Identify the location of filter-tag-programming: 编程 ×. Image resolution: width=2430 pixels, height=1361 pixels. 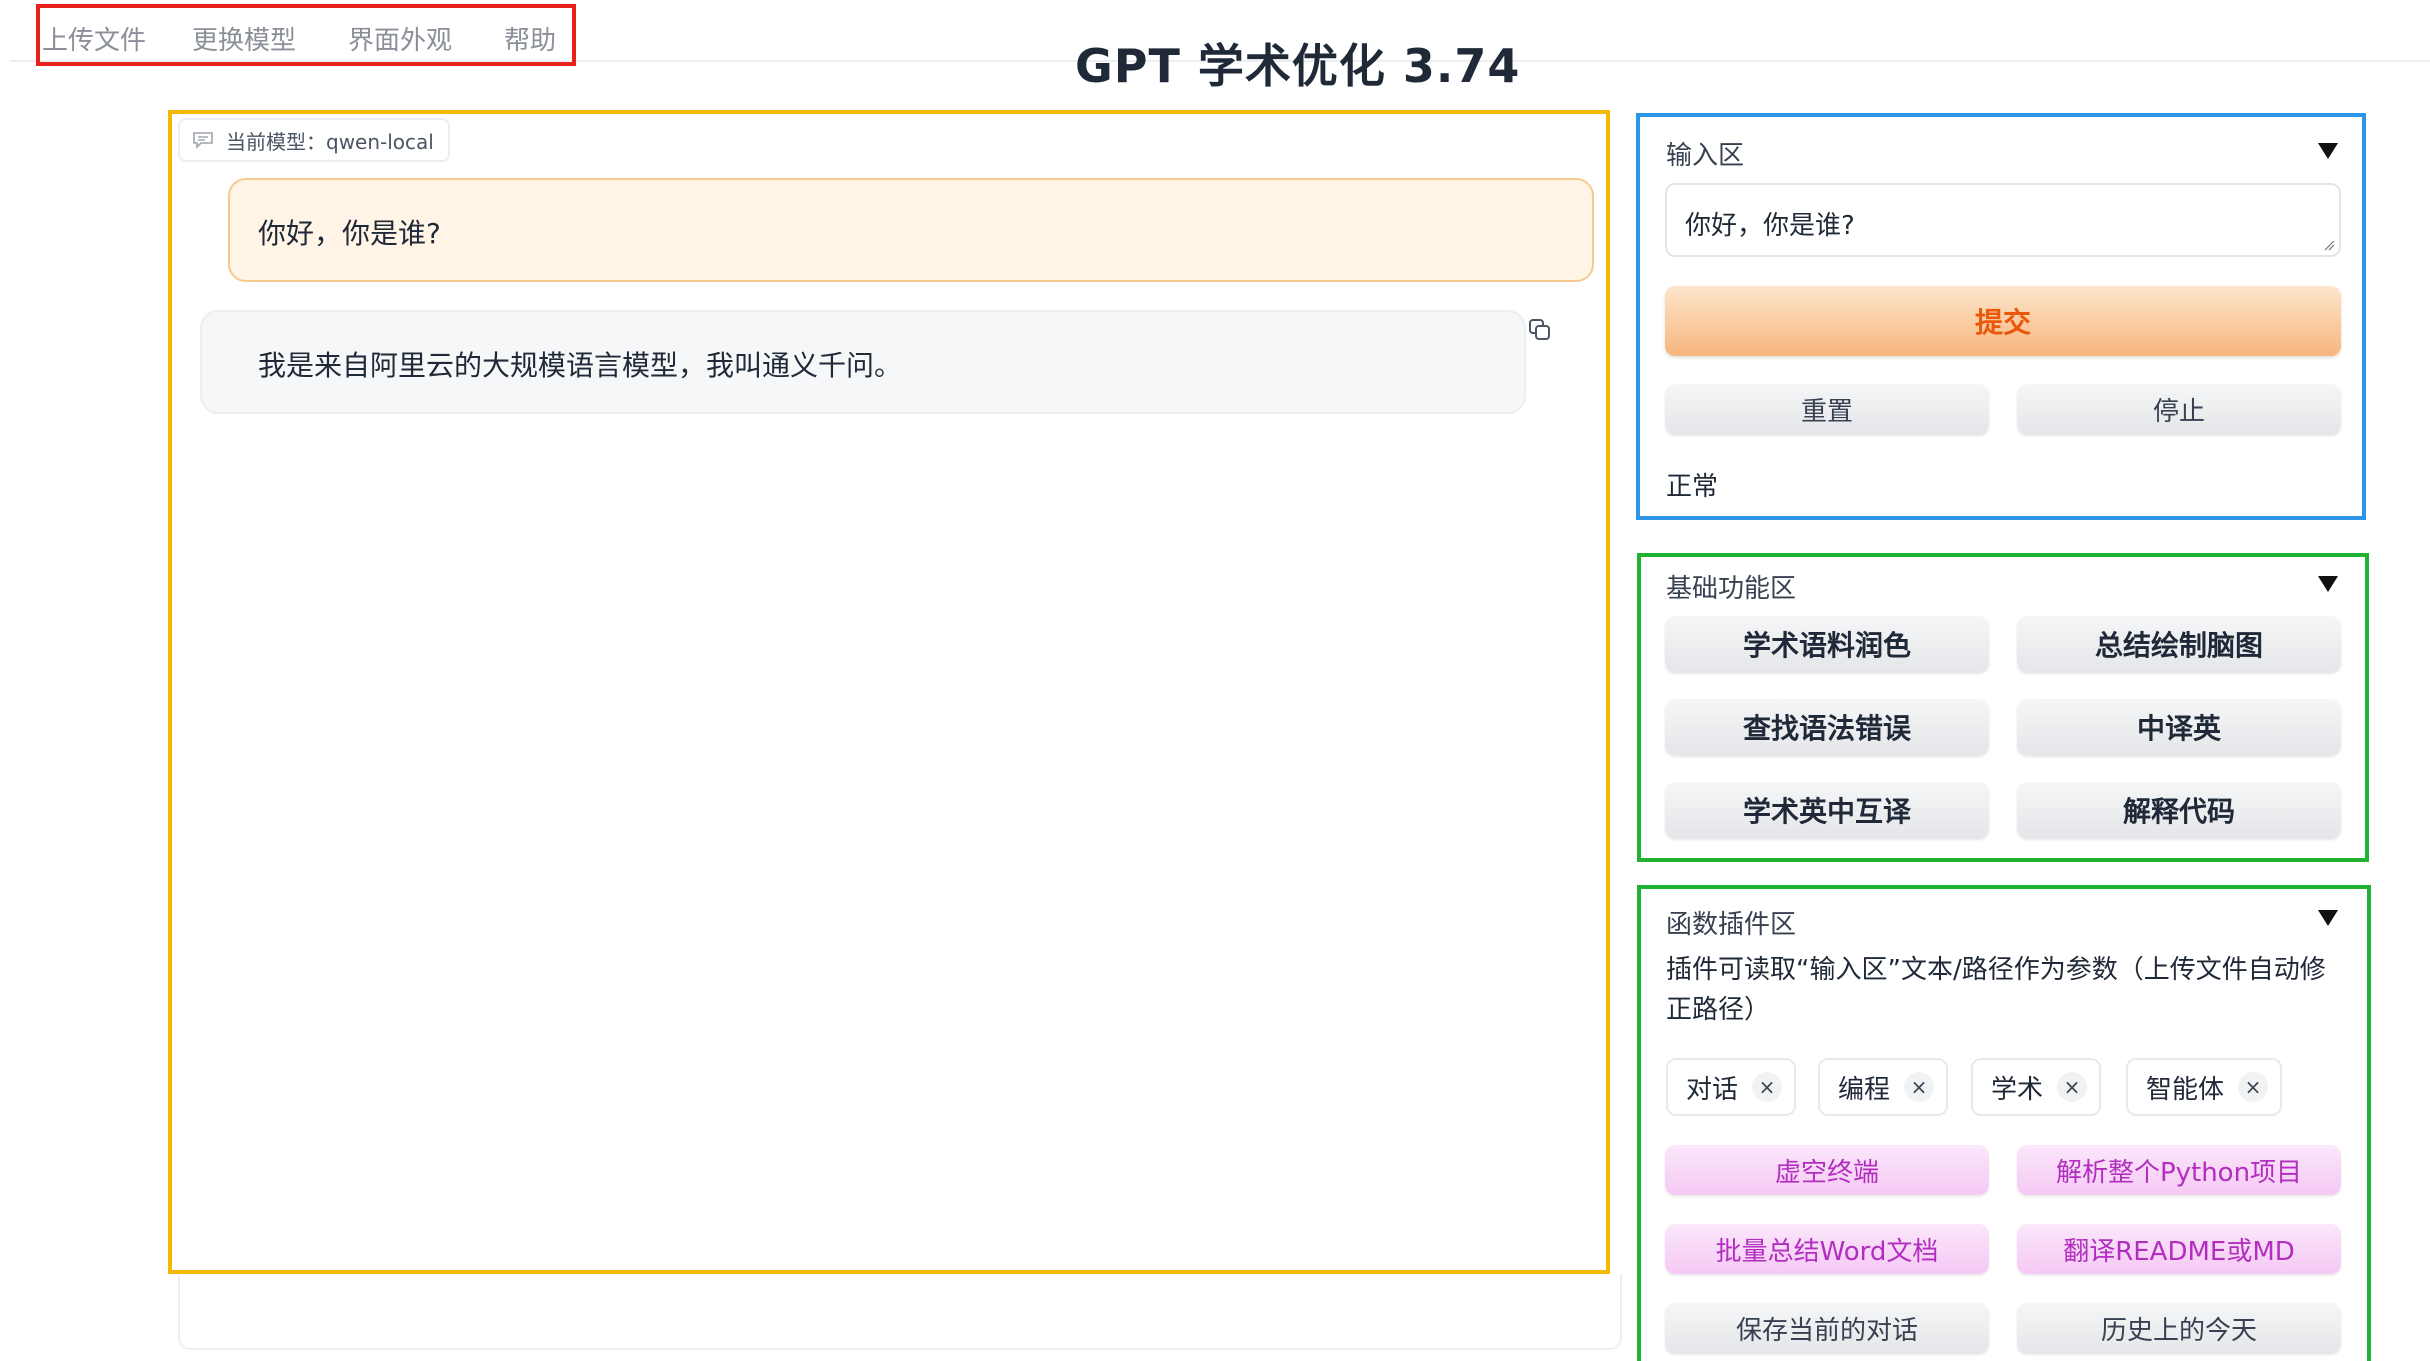
(1883, 1087).